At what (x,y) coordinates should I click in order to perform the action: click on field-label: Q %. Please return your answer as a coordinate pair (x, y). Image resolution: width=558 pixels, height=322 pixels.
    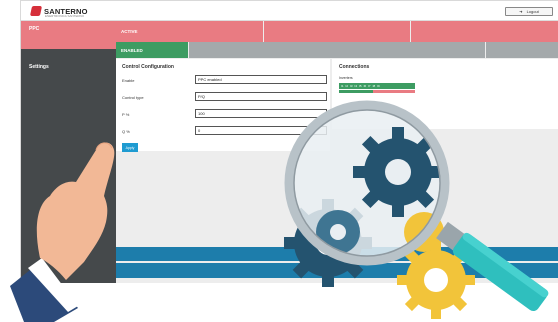
    Looking at the image, I should click on (126, 131).